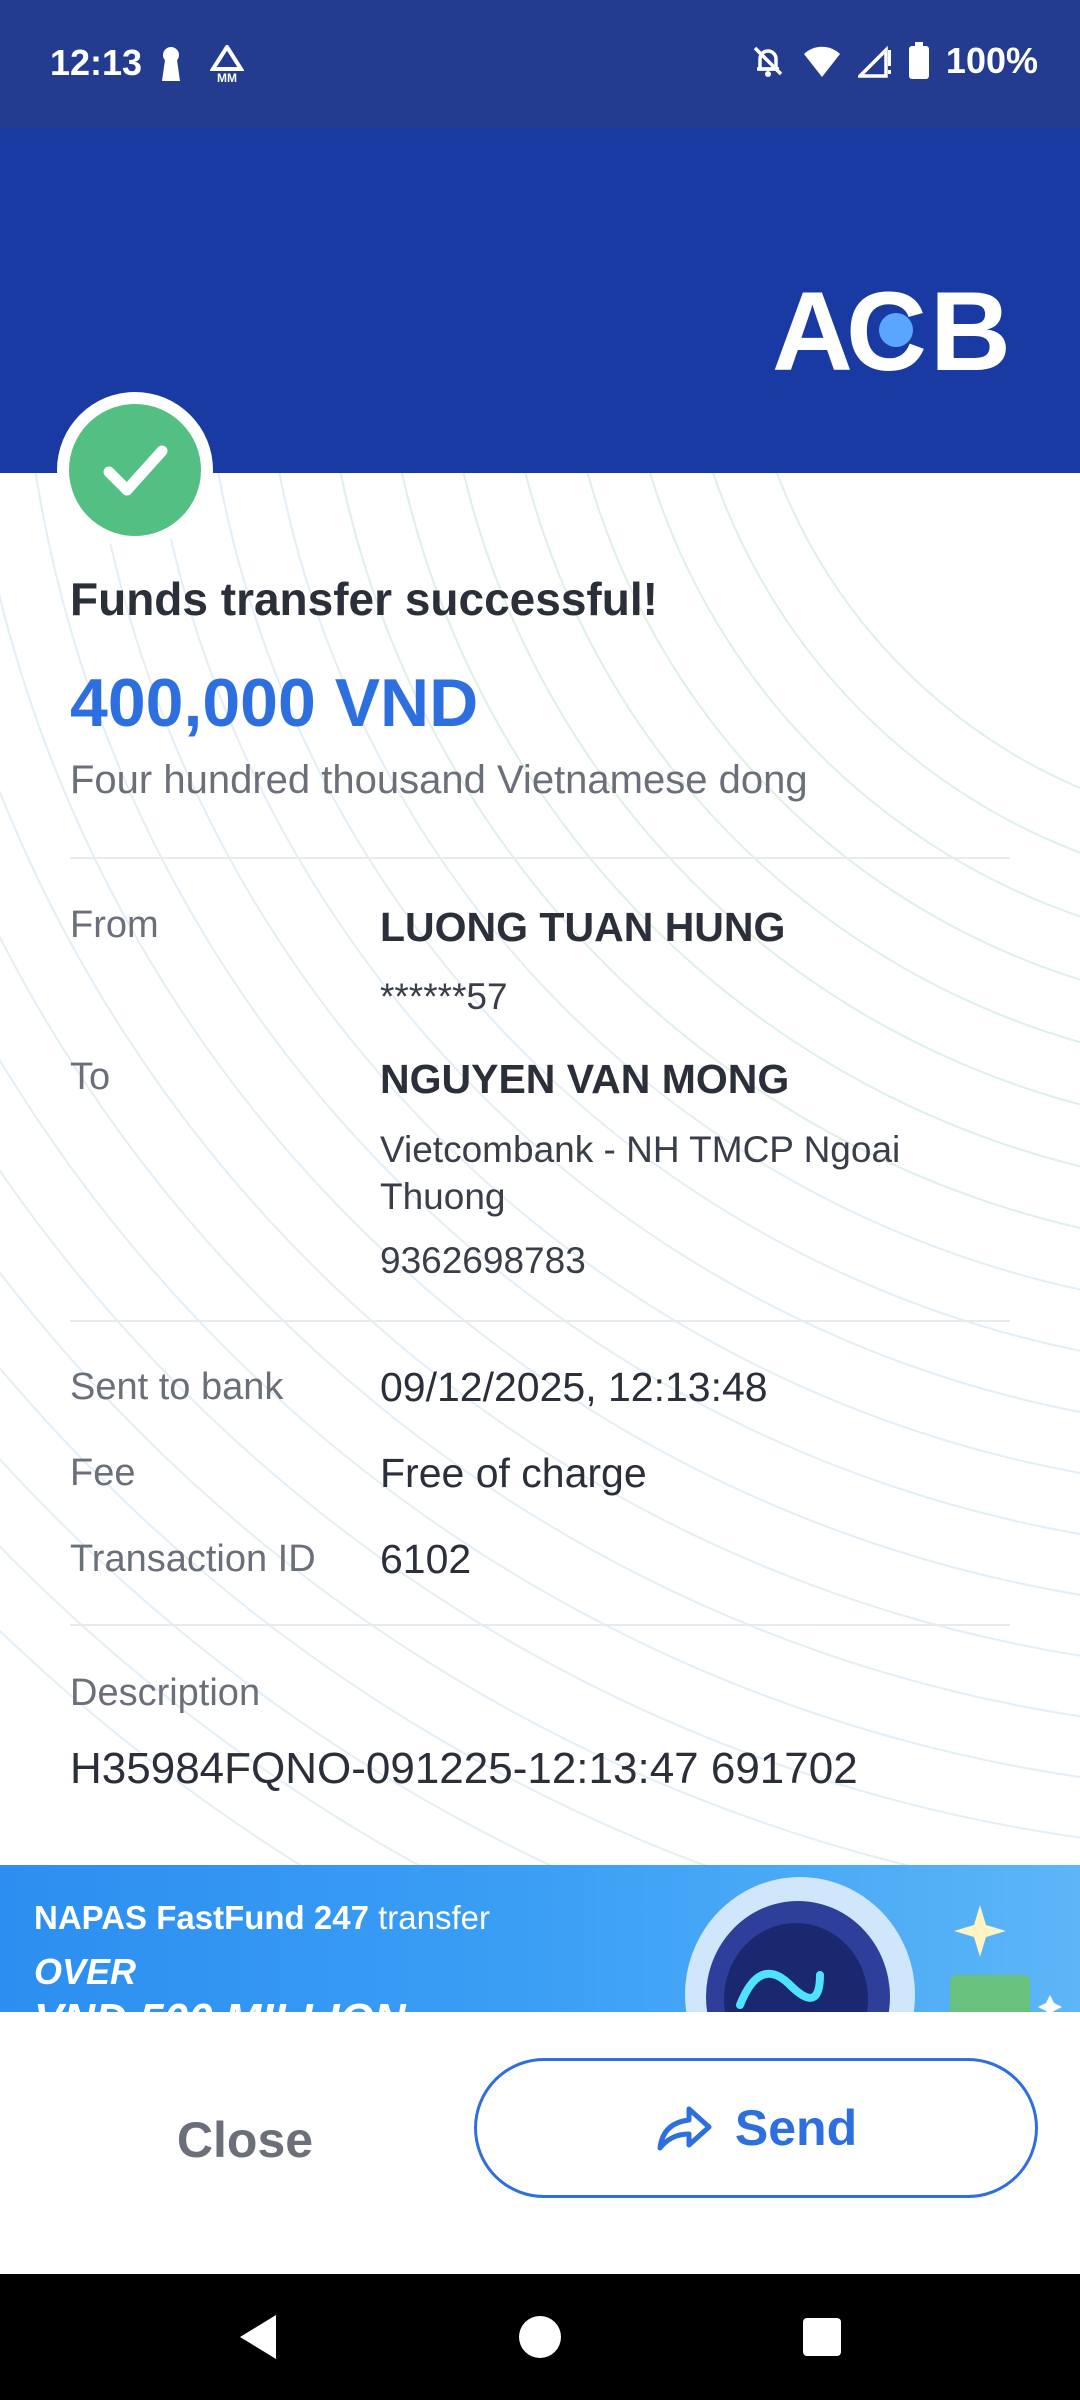 This screenshot has height=2400, width=1080. Describe the element at coordinates (444, 996) in the screenshot. I see `sender-account: ******57` at that location.